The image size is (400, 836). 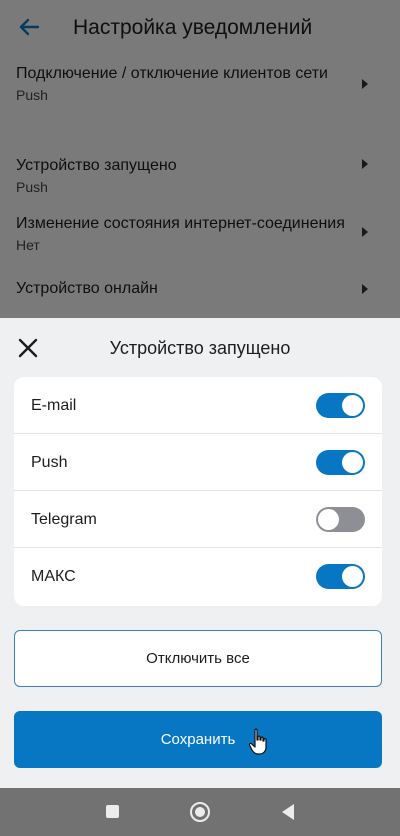 What do you see at coordinates (198, 405) in the screenshot?
I see `channel-row-email: E-mail` at bounding box center [198, 405].